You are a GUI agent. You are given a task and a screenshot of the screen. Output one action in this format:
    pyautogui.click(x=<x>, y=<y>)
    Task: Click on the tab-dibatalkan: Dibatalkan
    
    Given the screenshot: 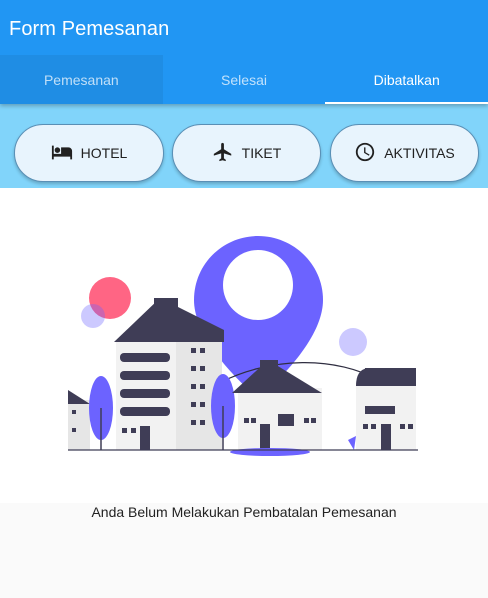 What is the action you would take?
    pyautogui.click(x=406, y=79)
    